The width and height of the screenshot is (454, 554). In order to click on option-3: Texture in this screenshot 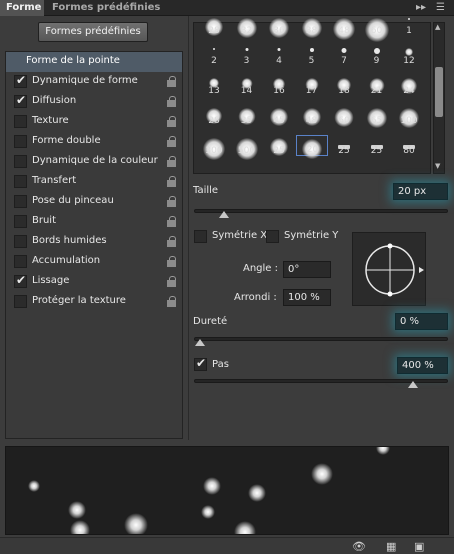, I will do `click(94, 122)`.